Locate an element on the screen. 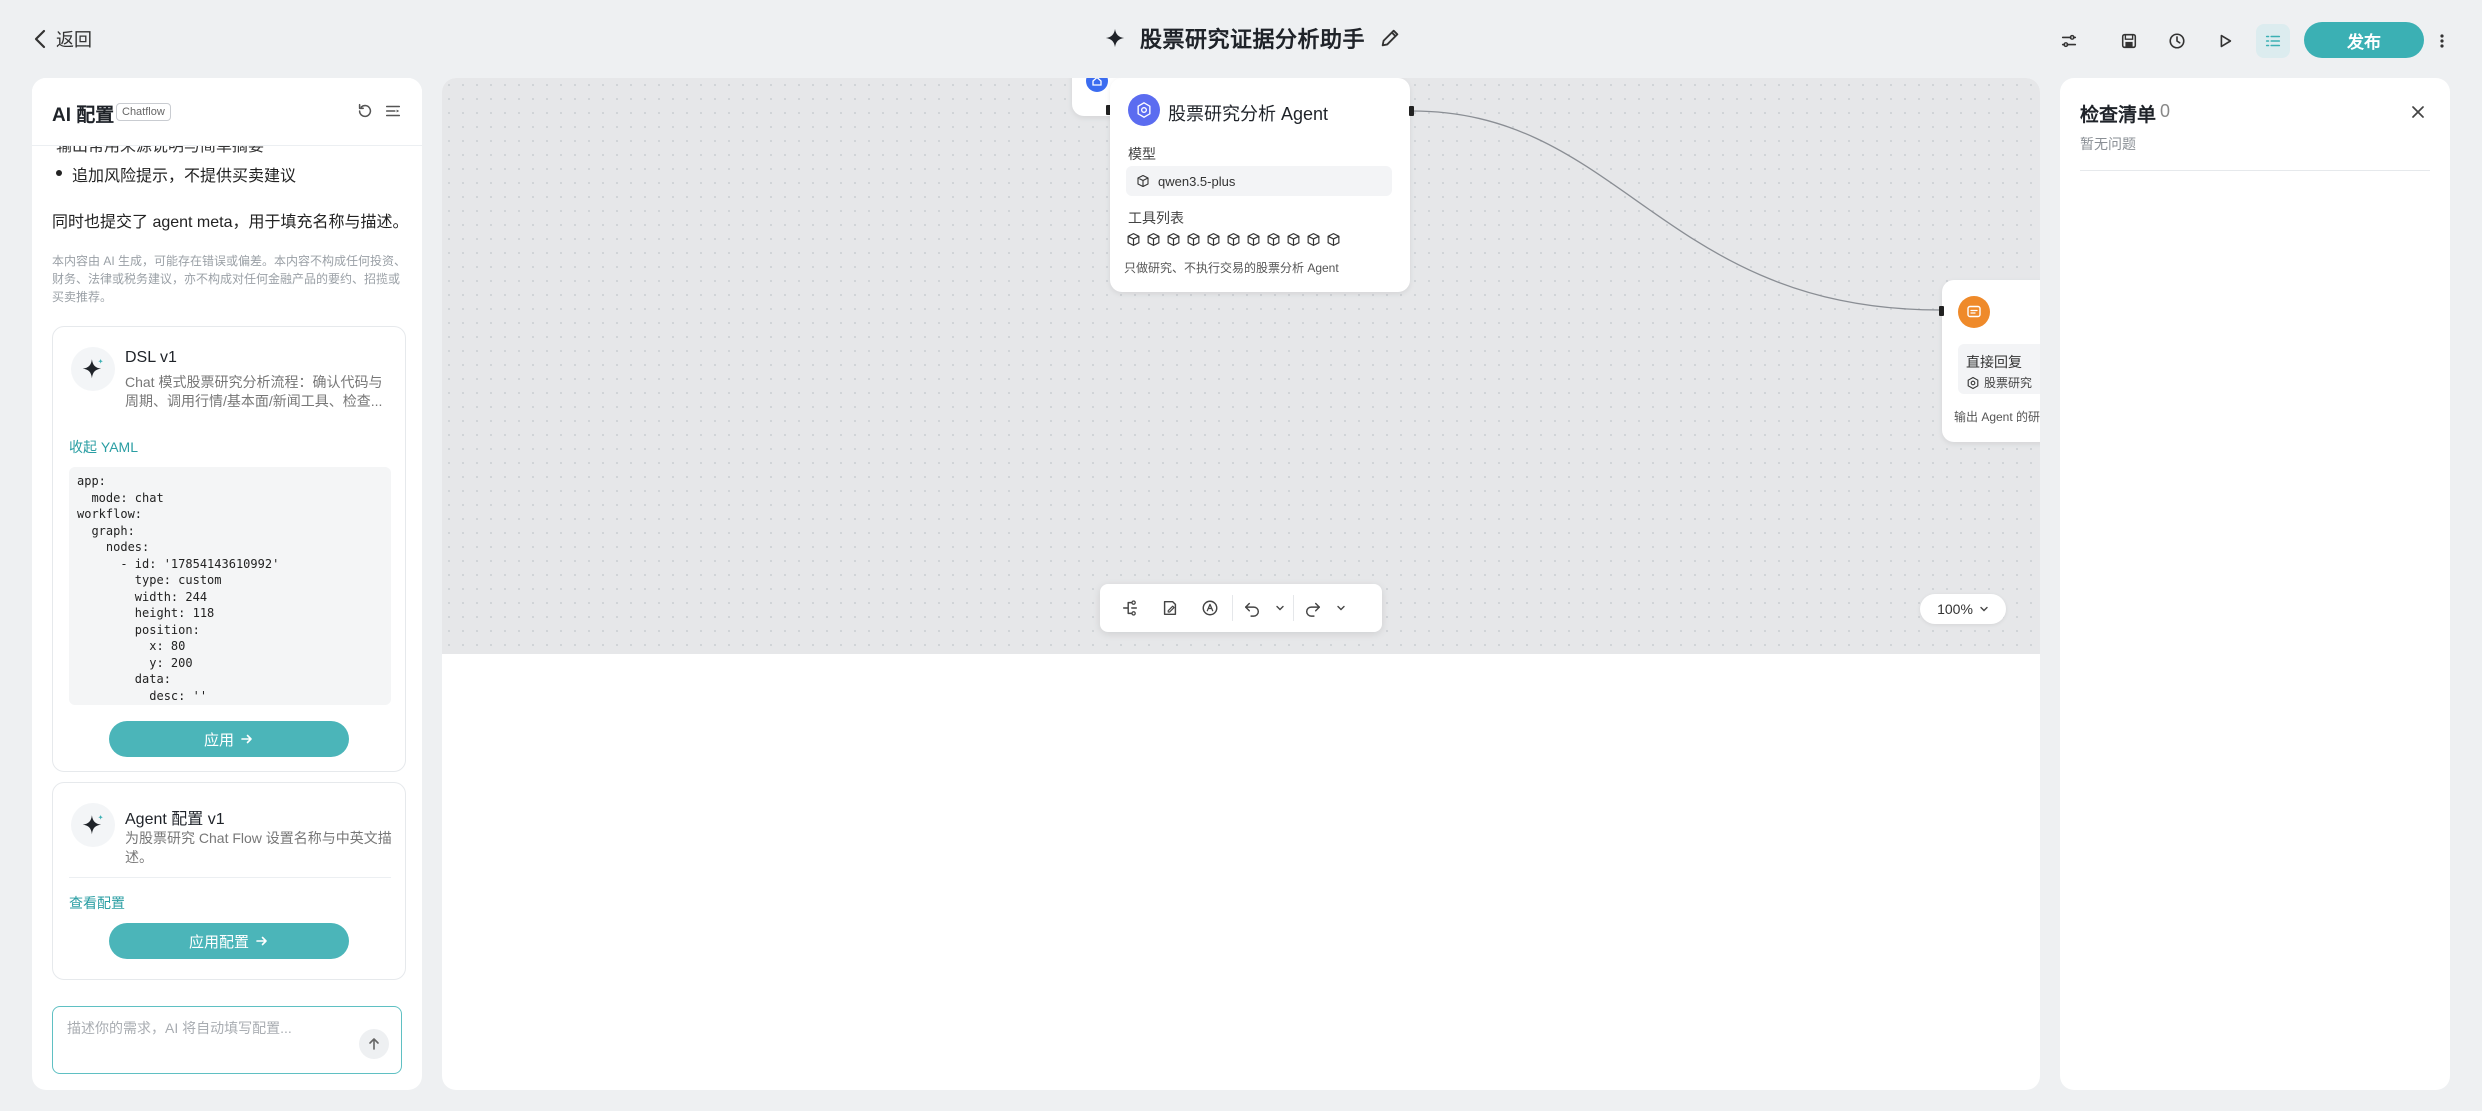 The image size is (2482, 1111). sliders-icon is located at coordinates (2069, 41).